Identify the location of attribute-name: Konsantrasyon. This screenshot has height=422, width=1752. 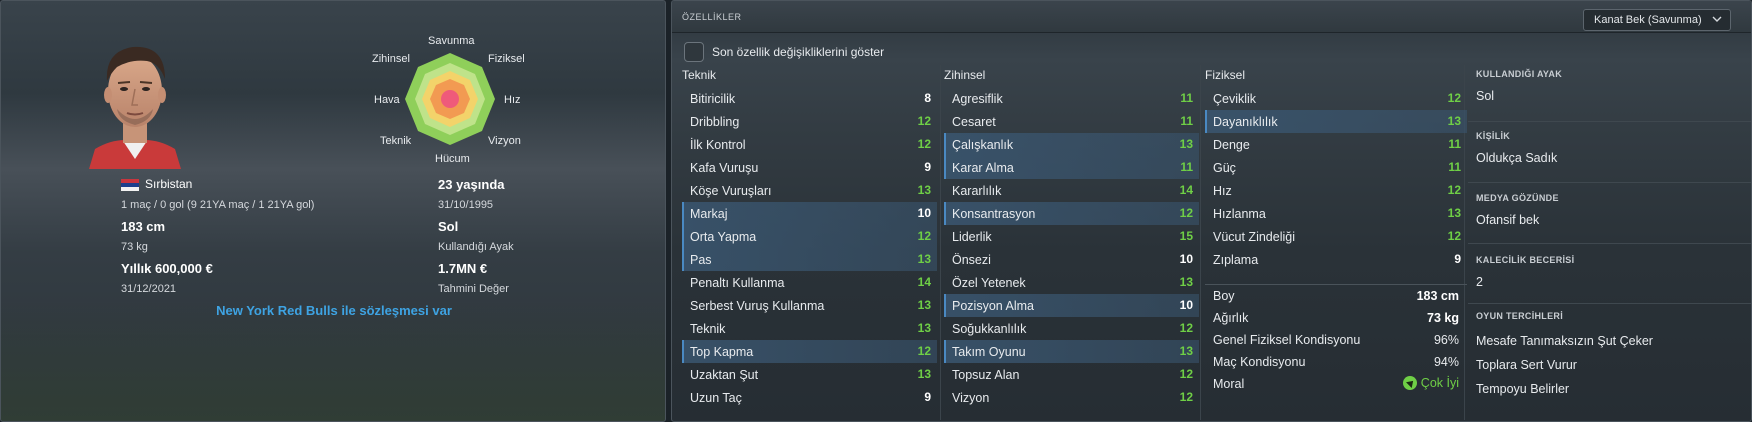
(994, 214).